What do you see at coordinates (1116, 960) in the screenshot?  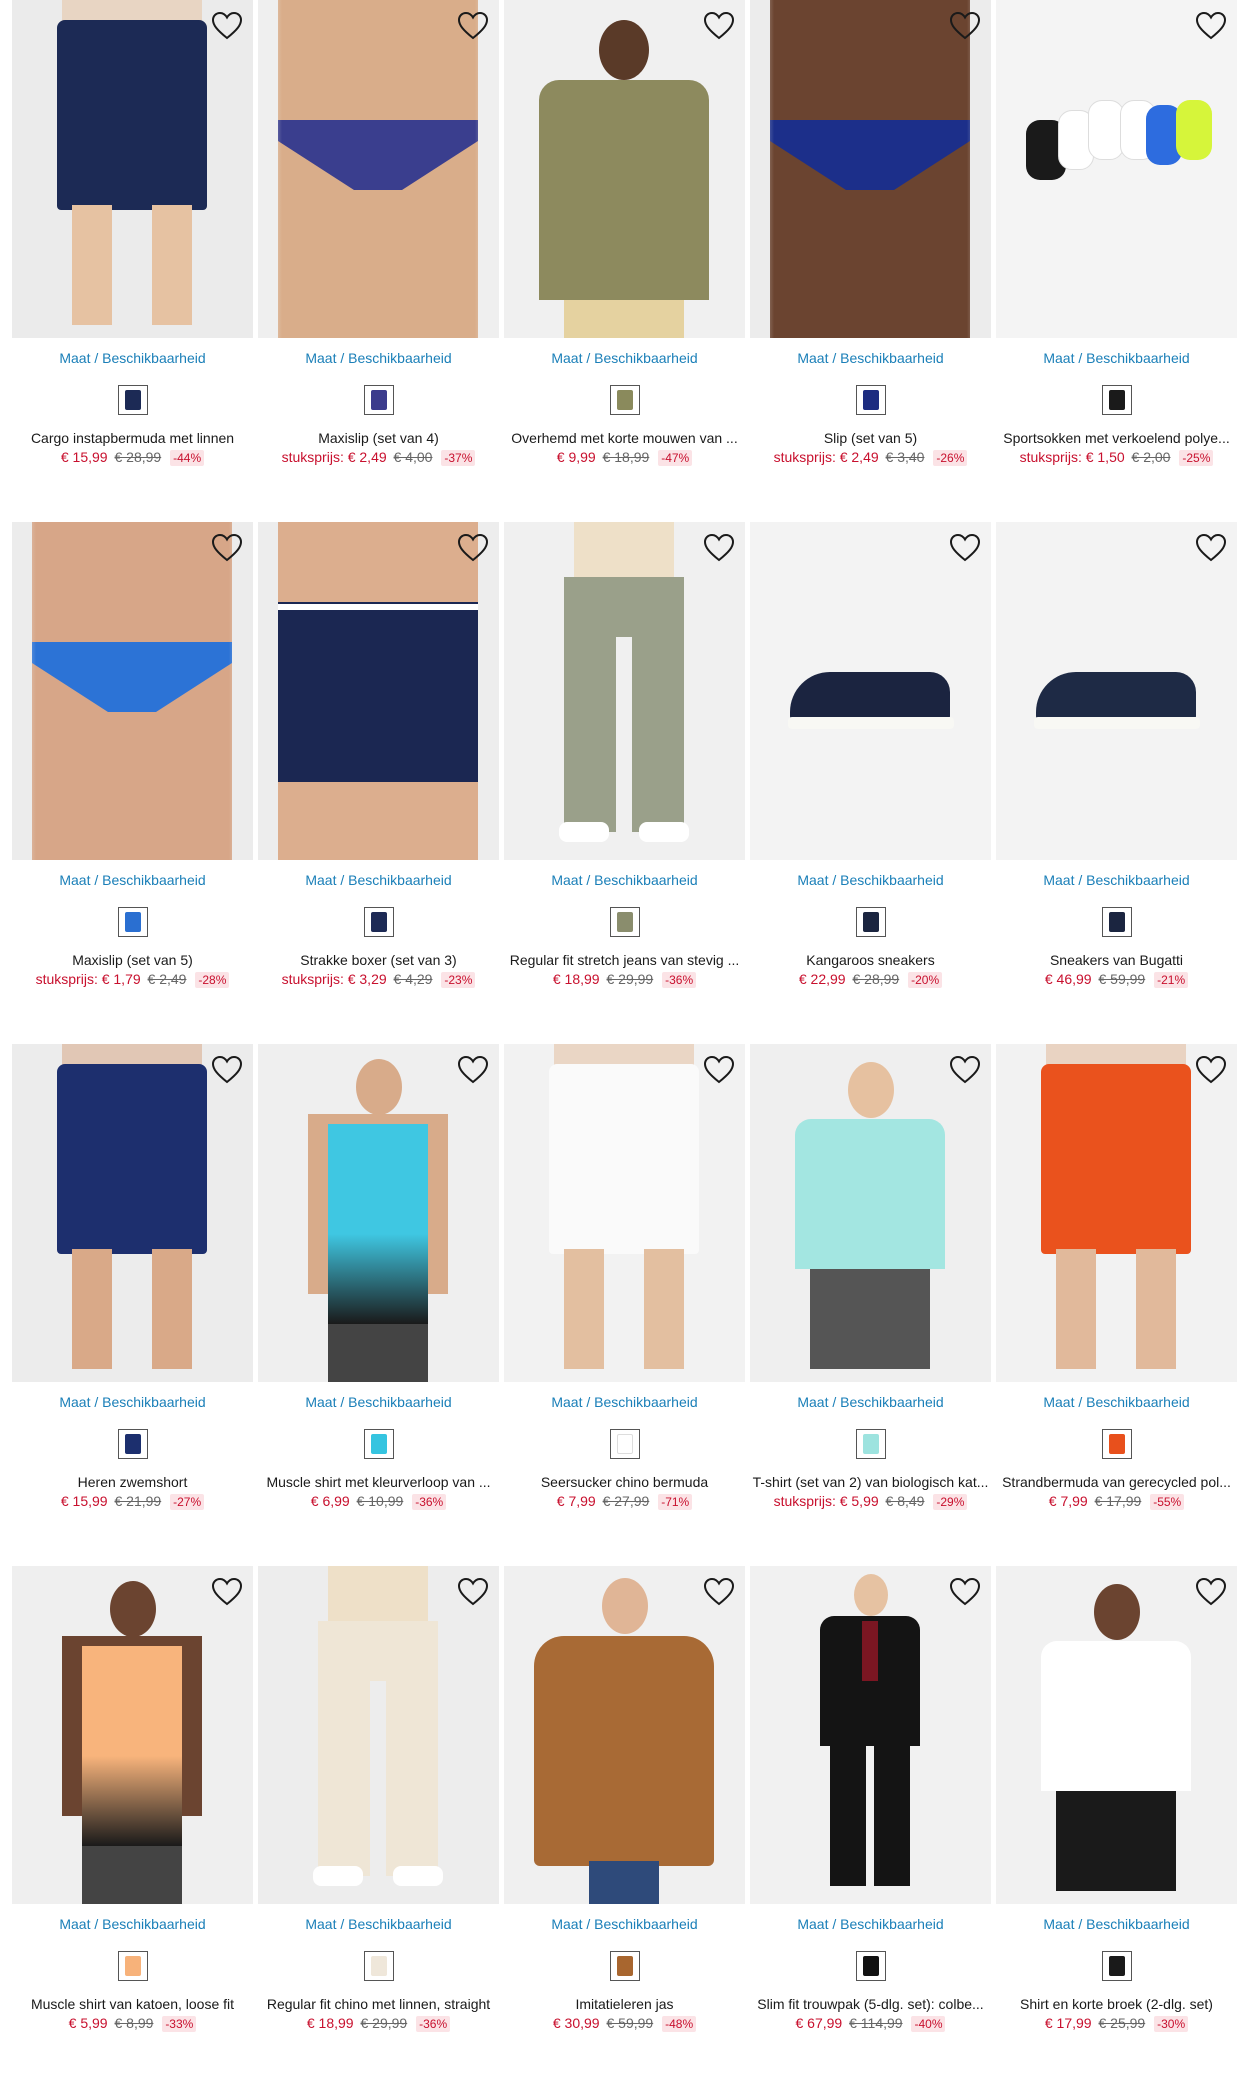 I see `product-title: Sneakers van Bugatti` at bounding box center [1116, 960].